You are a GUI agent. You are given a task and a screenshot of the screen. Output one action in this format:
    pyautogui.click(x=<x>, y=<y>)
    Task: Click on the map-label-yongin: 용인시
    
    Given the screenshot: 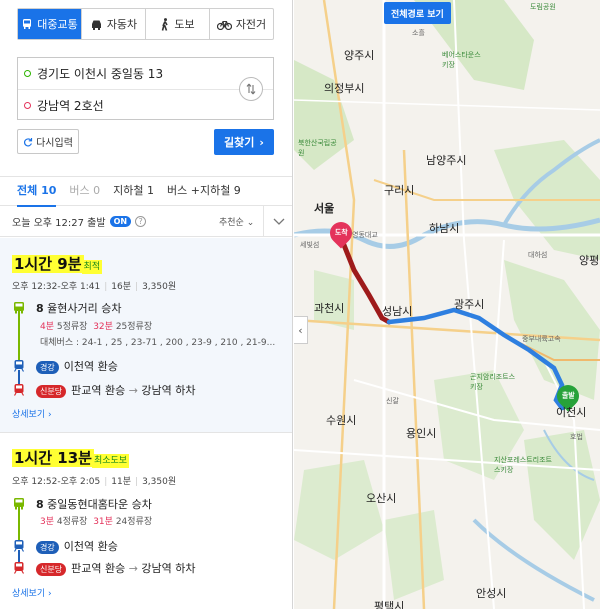 What is the action you would take?
    pyautogui.click(x=421, y=433)
    